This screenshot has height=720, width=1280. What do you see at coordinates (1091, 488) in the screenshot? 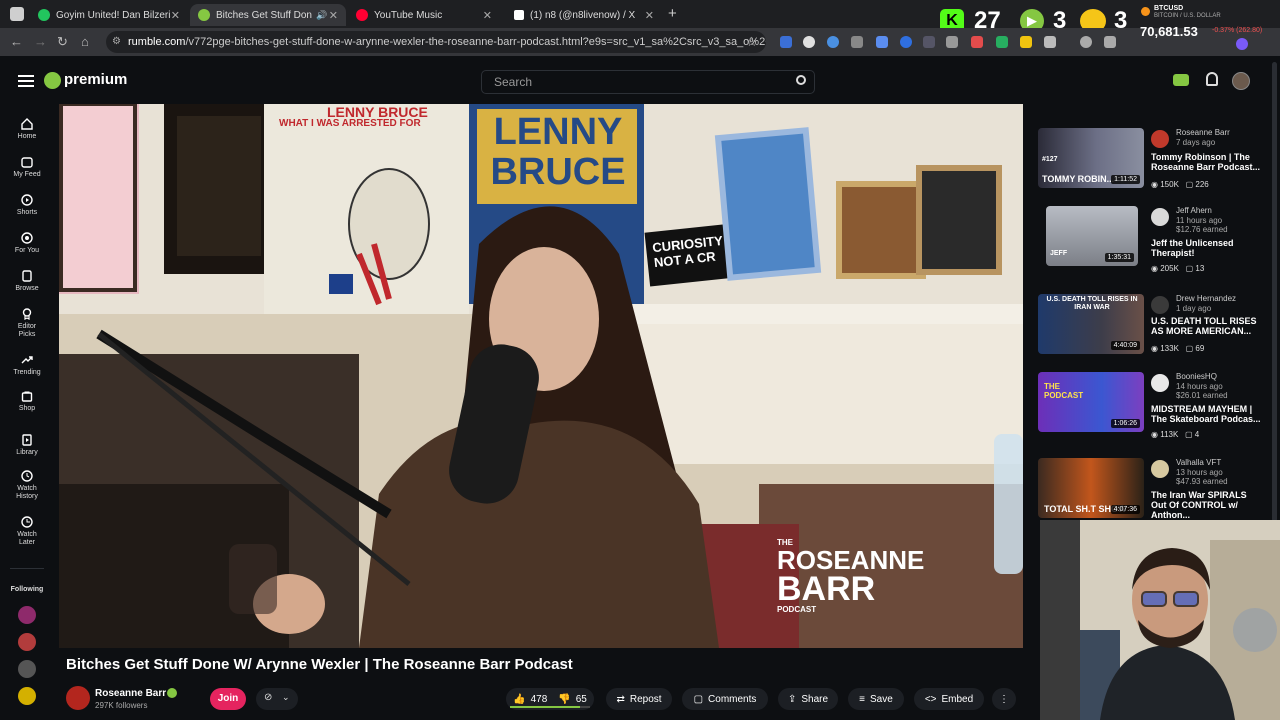
I see `video-thumbnail: TOTAL SH.T SHOW 4:07:36` at bounding box center [1091, 488].